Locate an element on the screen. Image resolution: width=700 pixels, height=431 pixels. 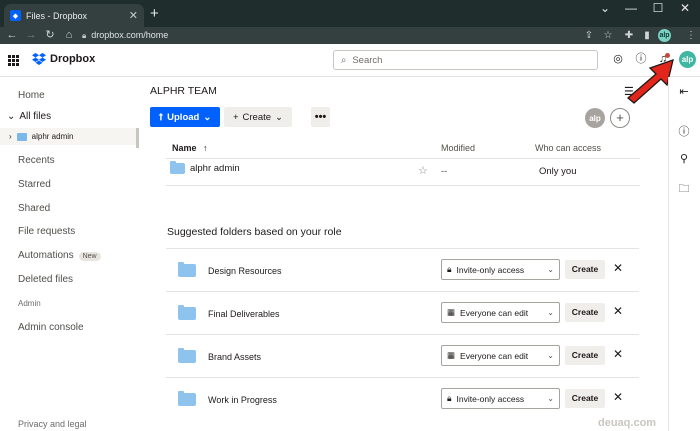
modified-value: -- is located at coordinates (444, 171).